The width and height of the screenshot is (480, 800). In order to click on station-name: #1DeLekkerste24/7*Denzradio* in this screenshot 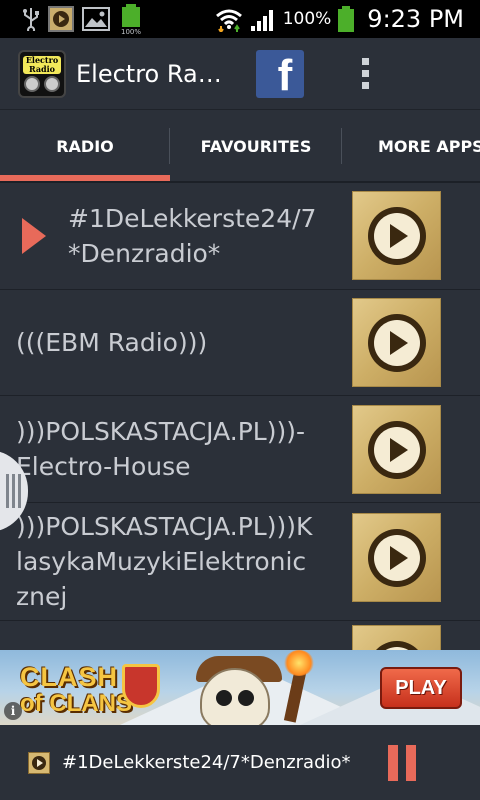, I will do `click(192, 236)`.